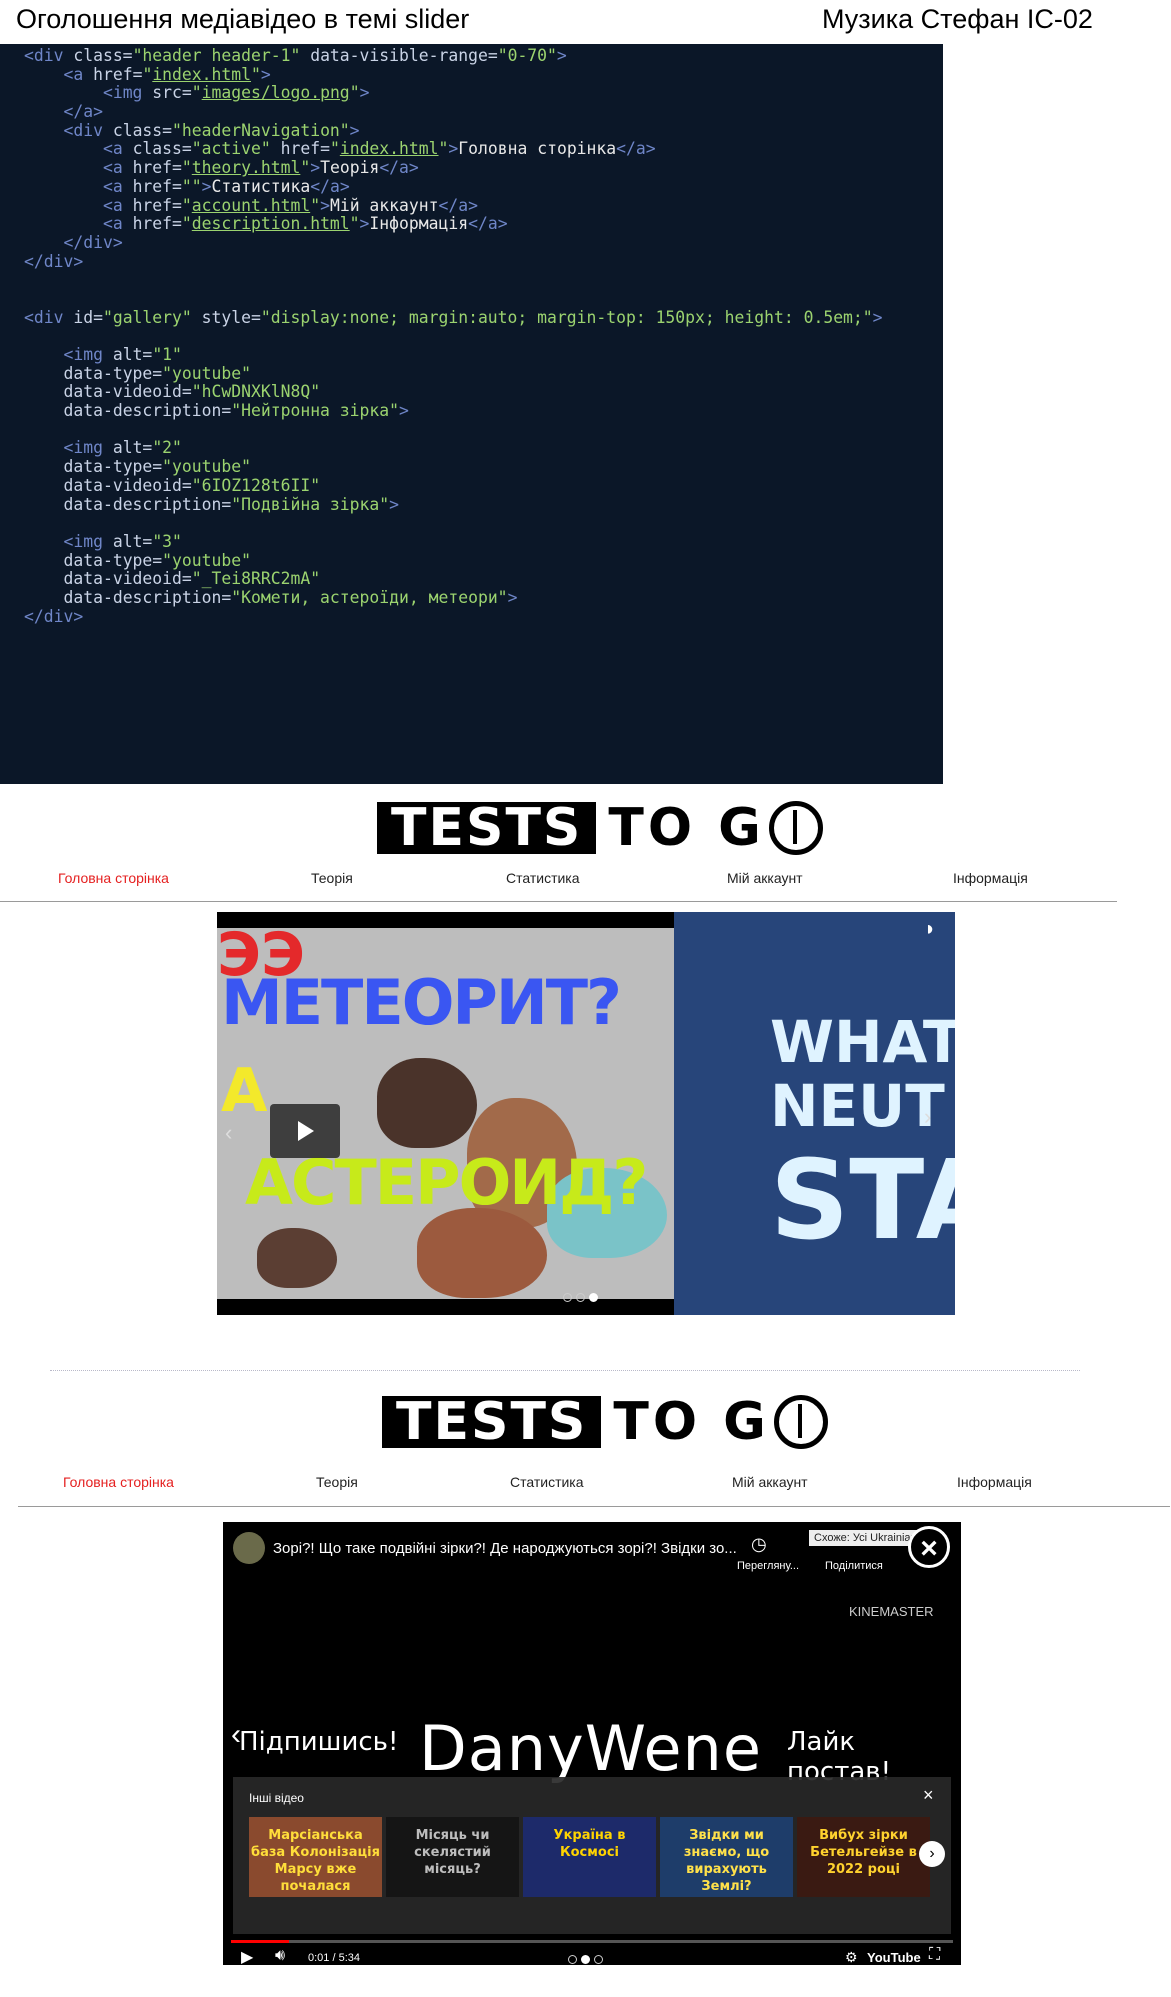 The width and height of the screenshot is (1171, 1997). What do you see at coordinates (863, 1857) in the screenshot?
I see `video-thumbnail: Вибух зірки Бетельгейзе в 2022 році` at bounding box center [863, 1857].